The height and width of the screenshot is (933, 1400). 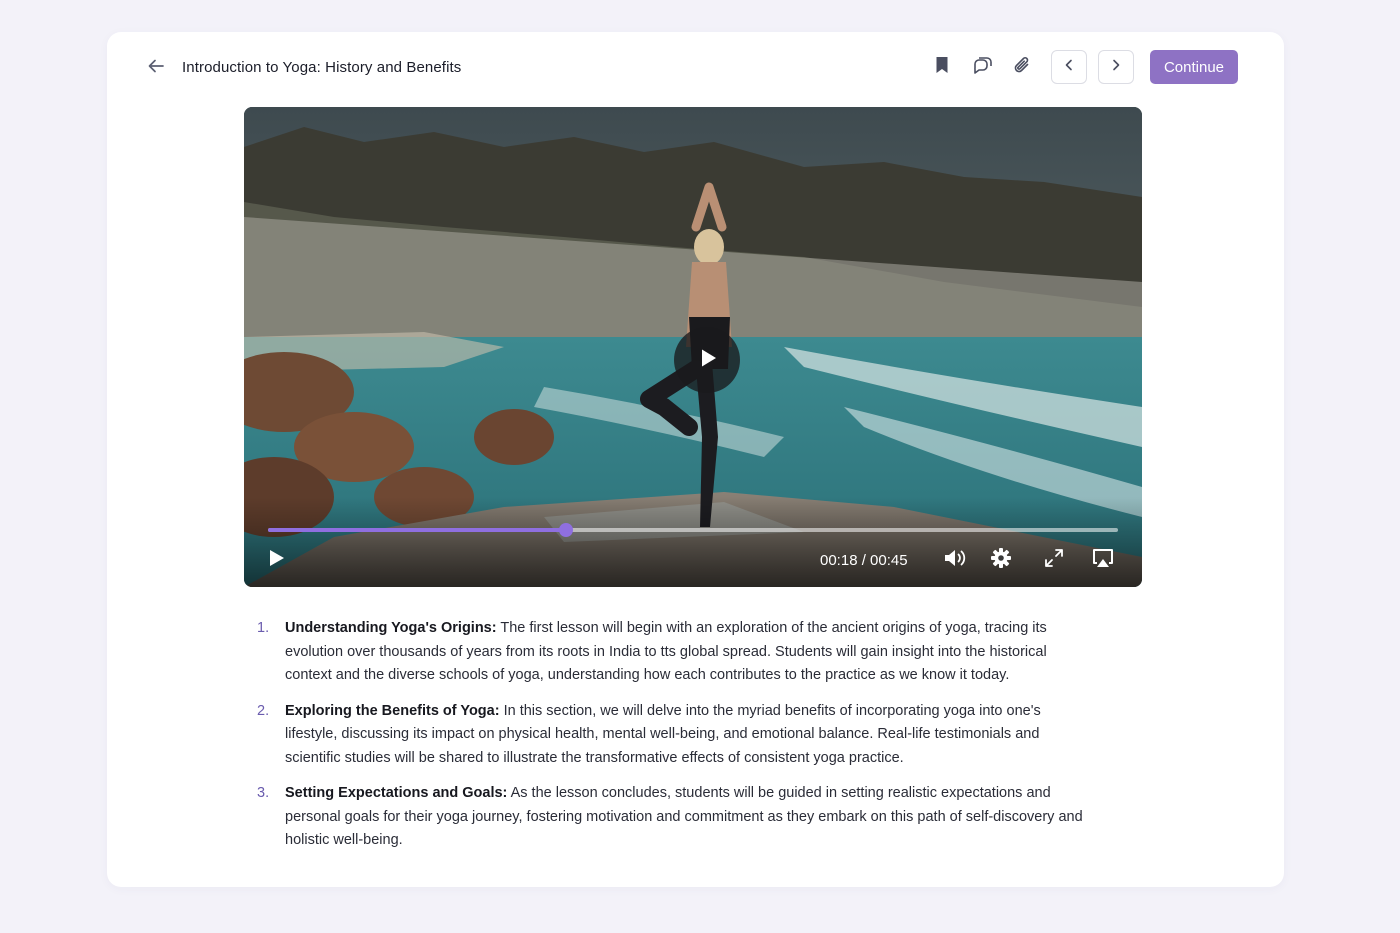 I want to click on fullscreen-icon, so click(x=1054, y=560).